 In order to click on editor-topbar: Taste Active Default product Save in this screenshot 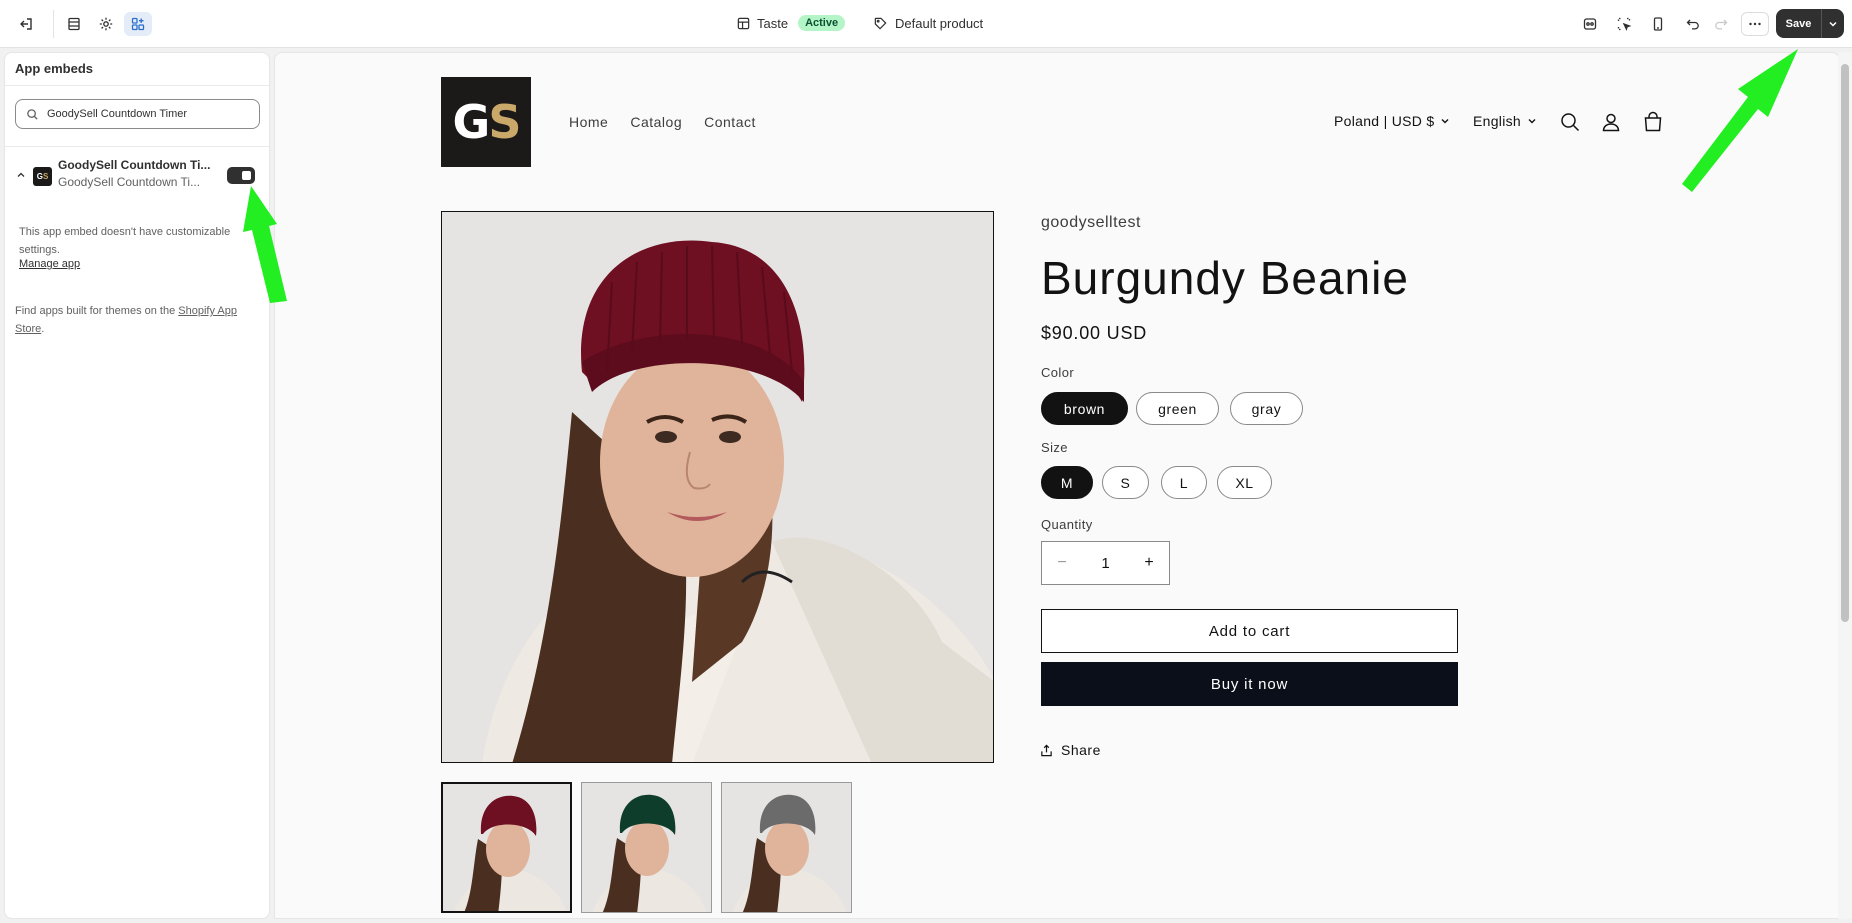, I will do `click(926, 24)`.